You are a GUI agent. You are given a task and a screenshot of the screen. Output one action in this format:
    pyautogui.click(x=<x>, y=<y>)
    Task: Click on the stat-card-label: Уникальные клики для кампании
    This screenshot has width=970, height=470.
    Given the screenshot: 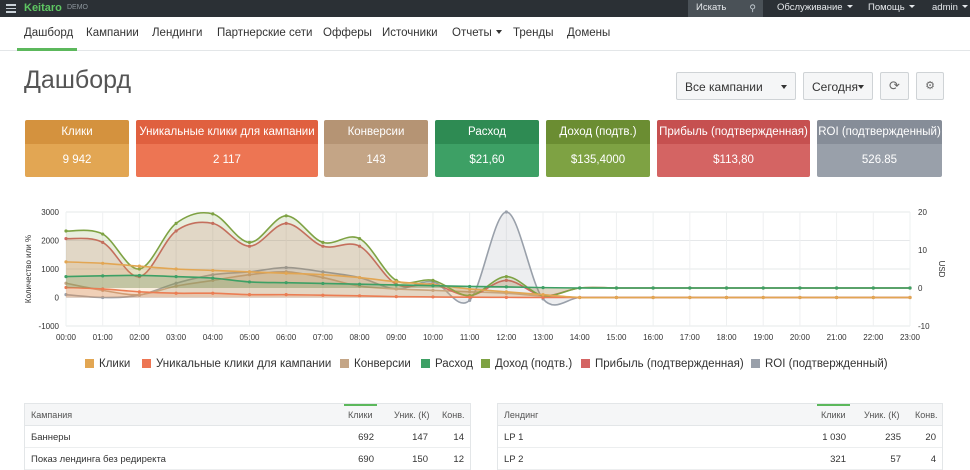 What is the action you would take?
    pyautogui.click(x=227, y=132)
    